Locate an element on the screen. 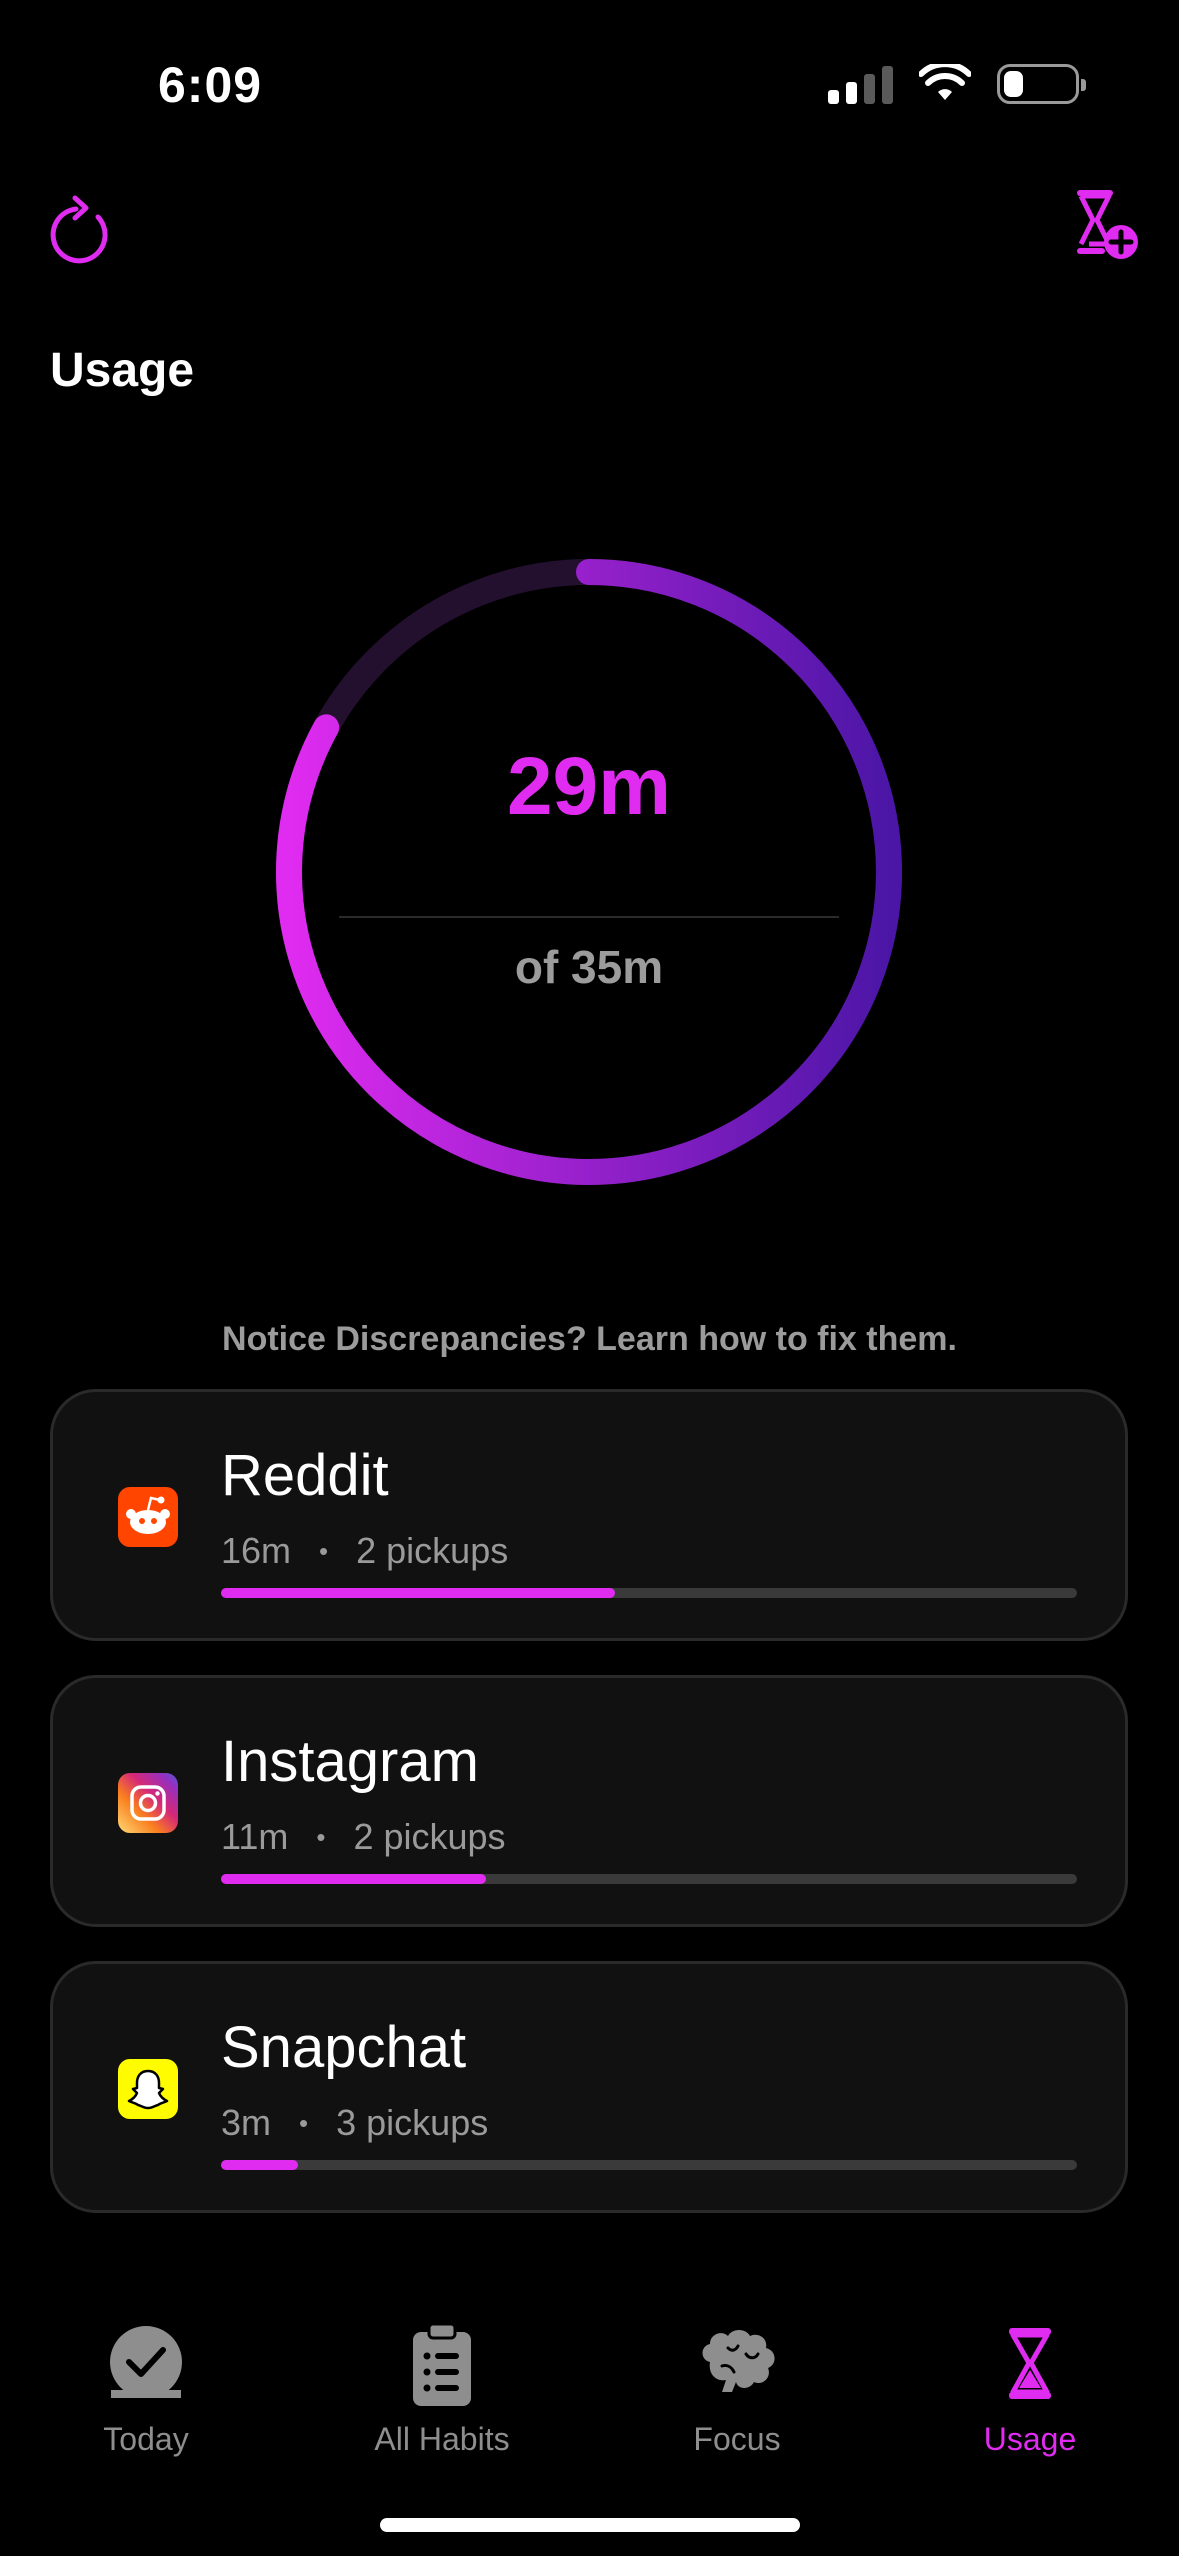 This screenshot has height=2556, width=1179. tab-all-habits: All Habits is located at coordinates (442, 2389).